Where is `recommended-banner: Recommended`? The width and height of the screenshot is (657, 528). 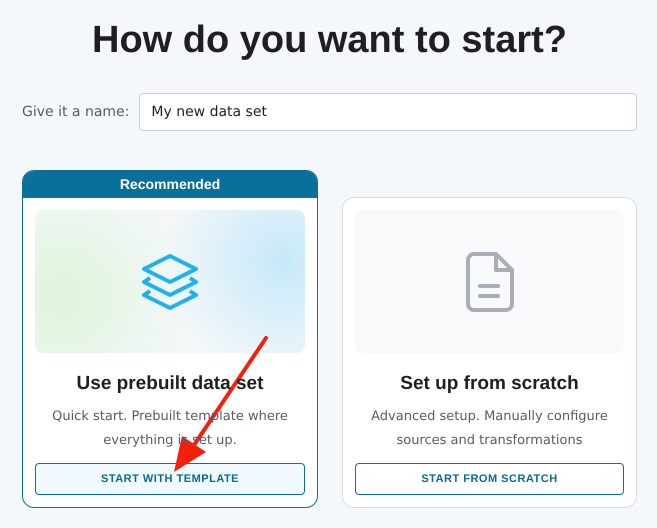 recommended-banner: Recommended is located at coordinates (170, 184).